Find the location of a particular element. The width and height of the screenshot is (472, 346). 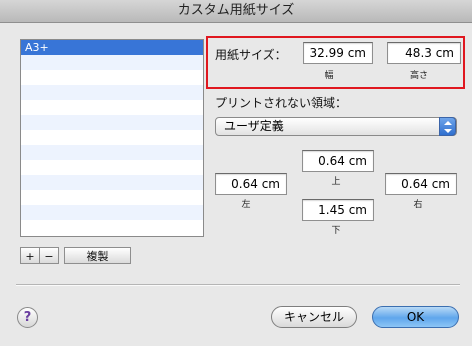

margin-preset-popup: ユーザ定義 is located at coordinates (336, 126).